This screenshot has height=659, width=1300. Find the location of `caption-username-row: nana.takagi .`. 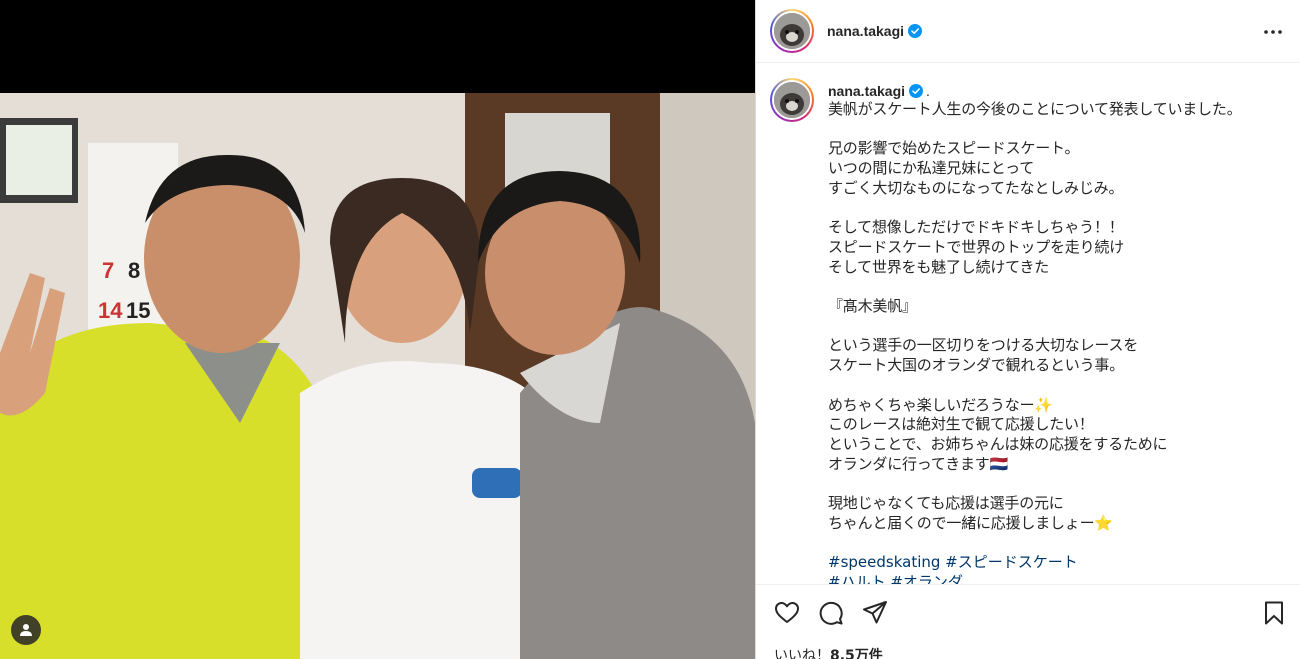

caption-username-row: nana.takagi . is located at coordinates (1035, 91).